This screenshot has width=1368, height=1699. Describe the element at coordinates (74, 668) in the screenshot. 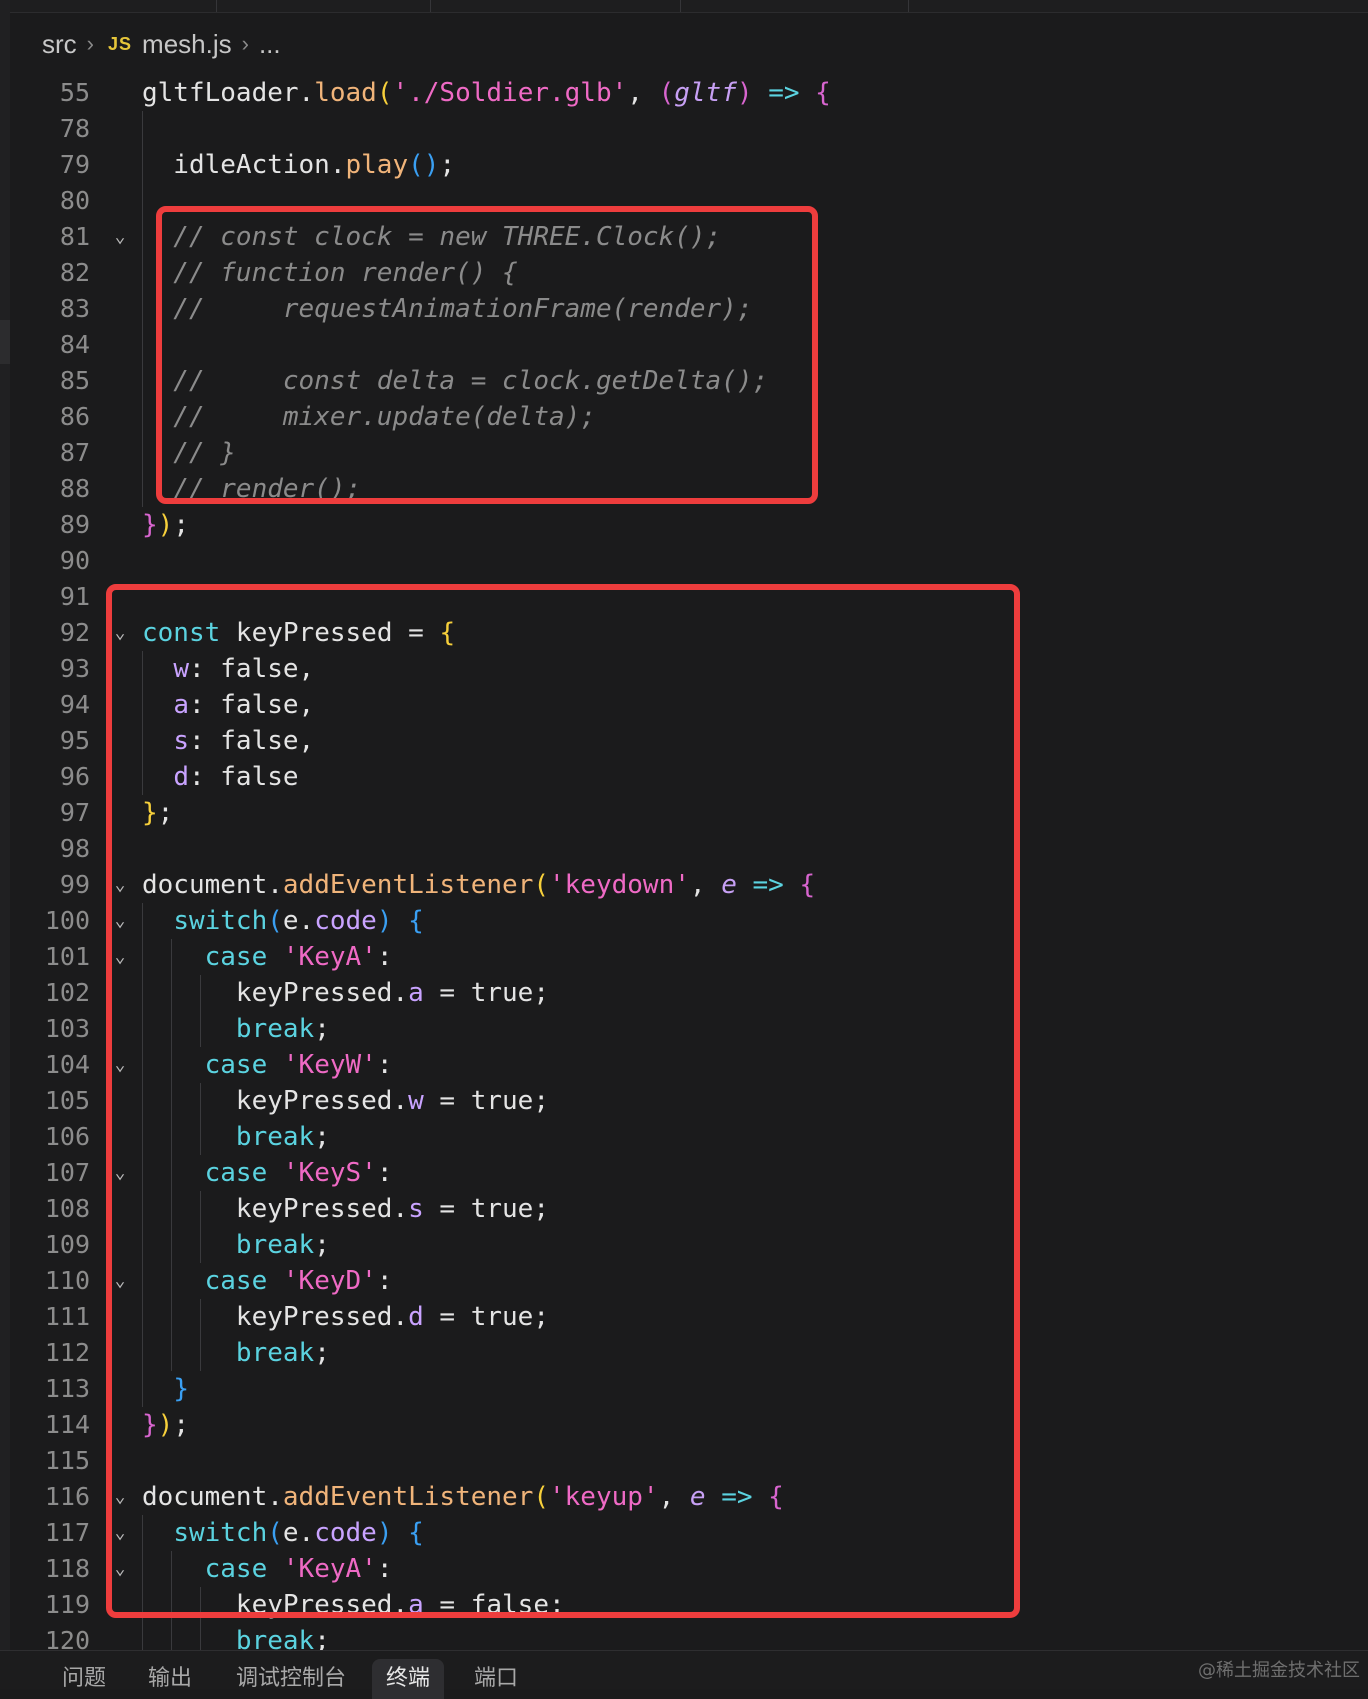

I see `line-number: 93` at that location.